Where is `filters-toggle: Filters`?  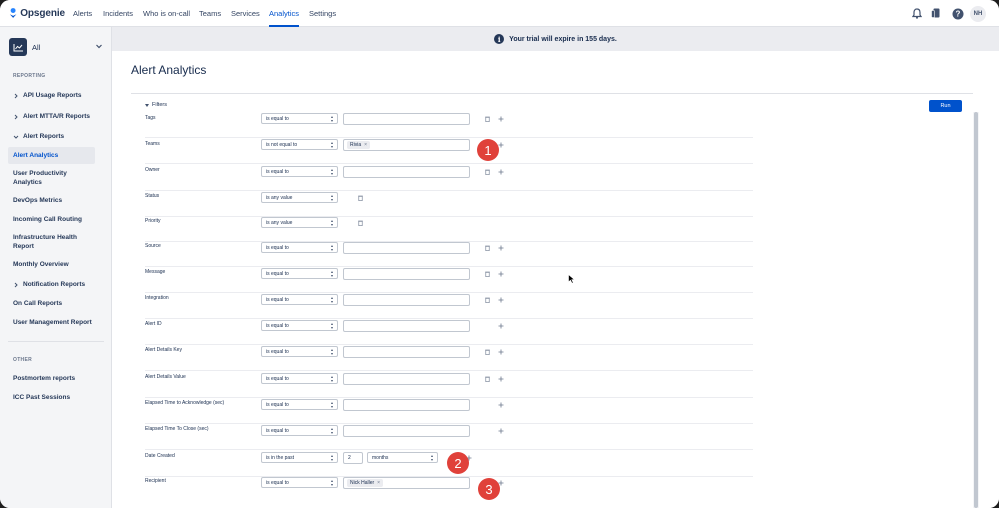
filters-toggle: Filters is located at coordinates (156, 105).